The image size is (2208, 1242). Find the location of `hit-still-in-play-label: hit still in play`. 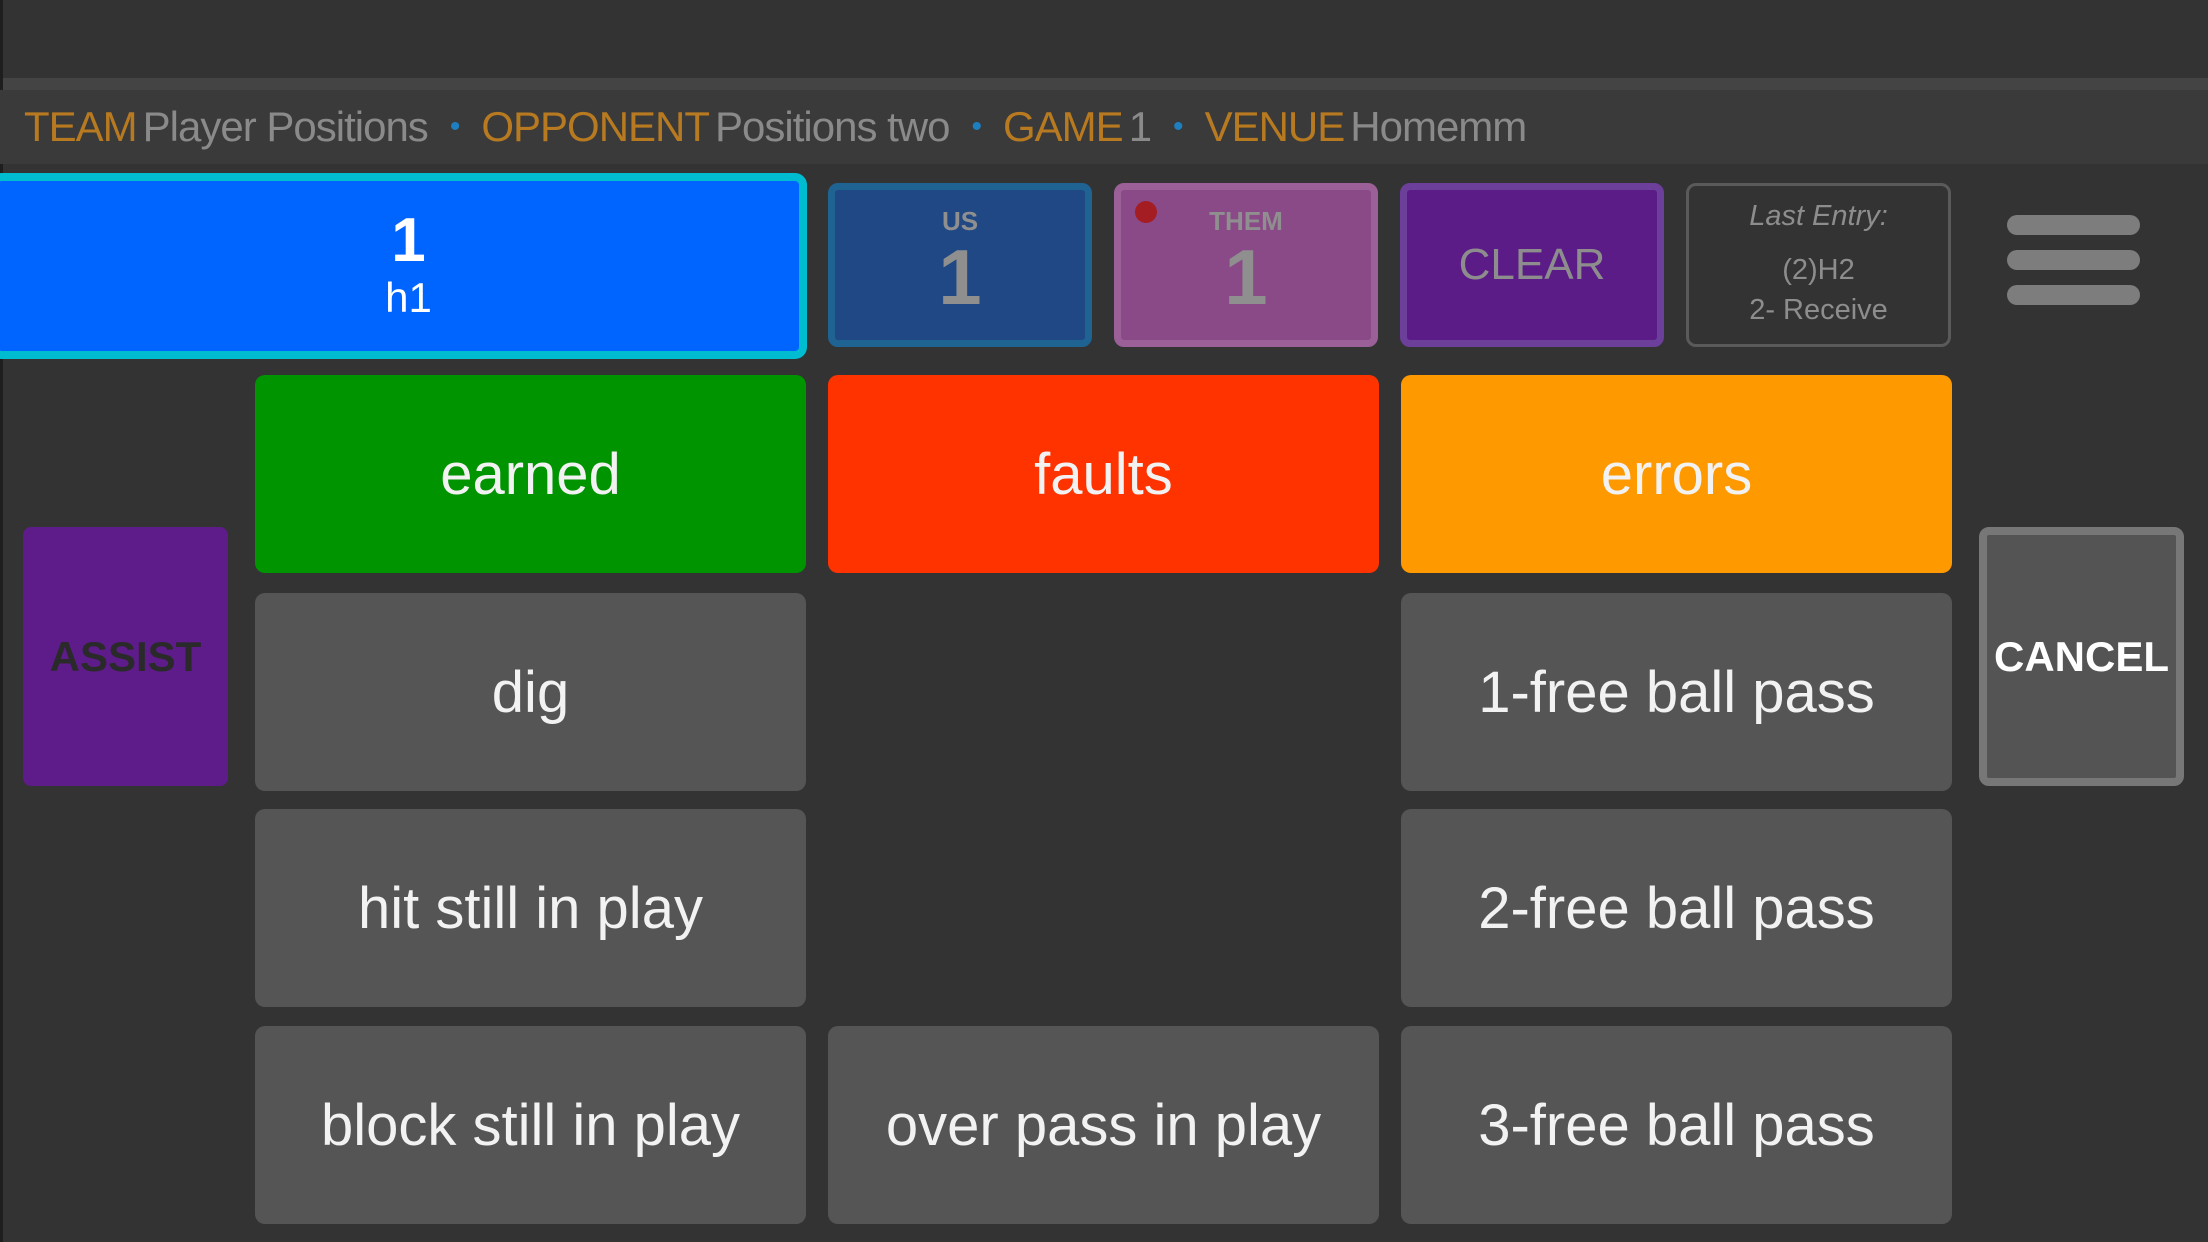

hit-still-in-play-label: hit still in play is located at coordinates (530, 908).